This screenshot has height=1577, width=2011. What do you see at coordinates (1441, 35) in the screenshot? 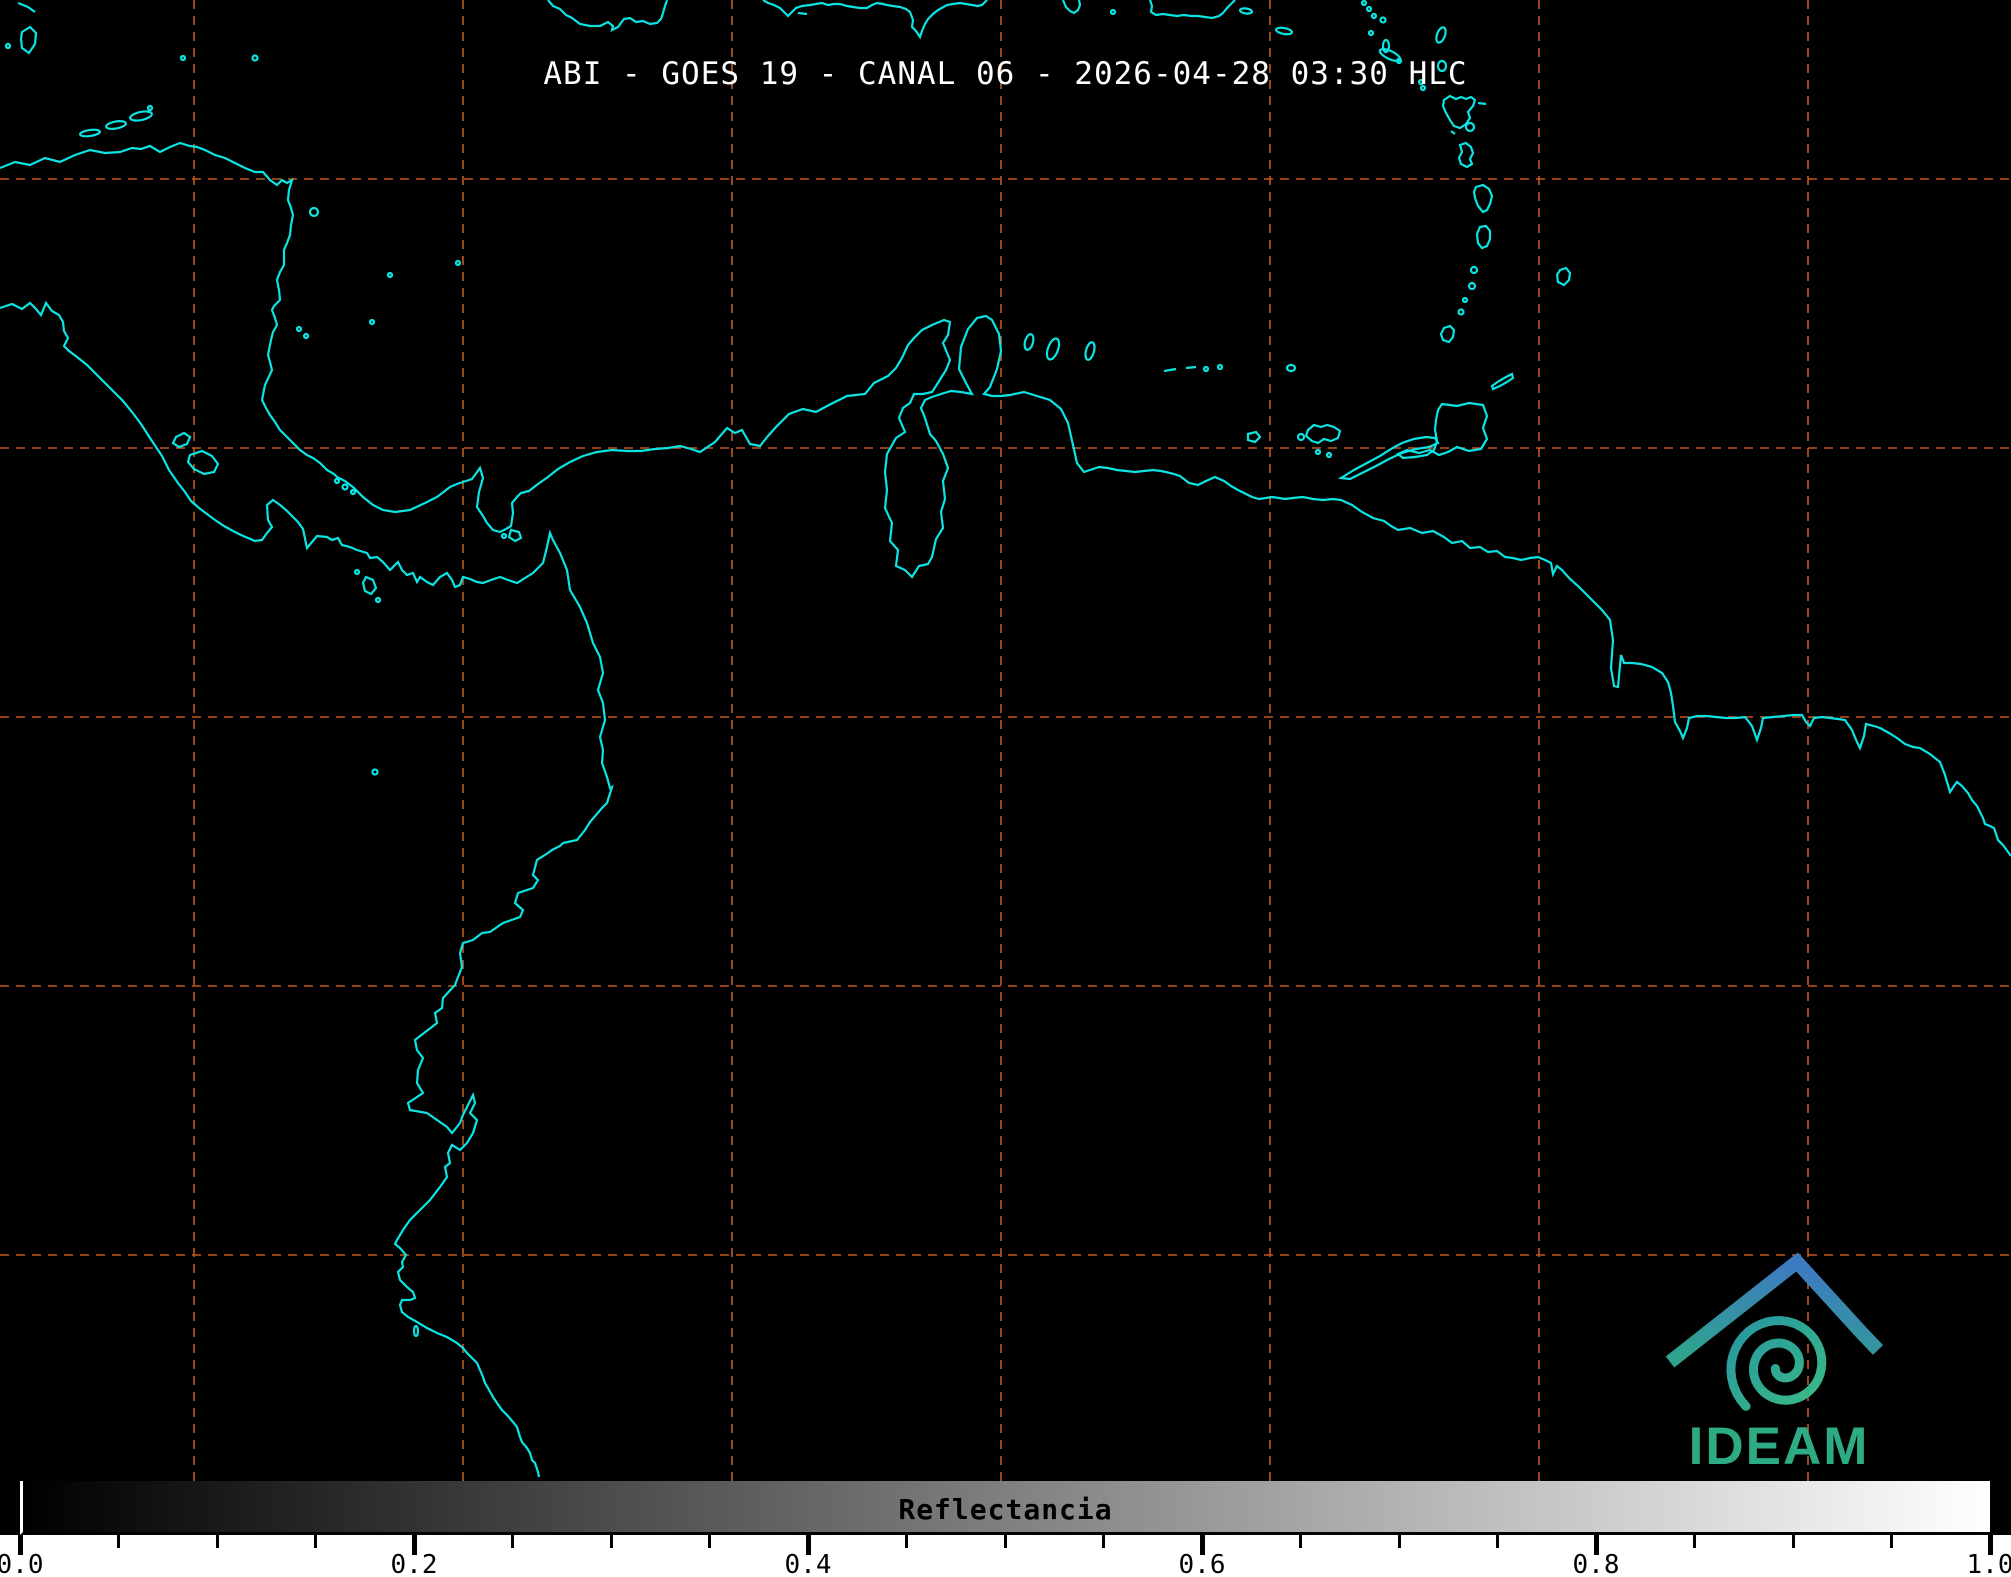
I see `island-antigua` at bounding box center [1441, 35].